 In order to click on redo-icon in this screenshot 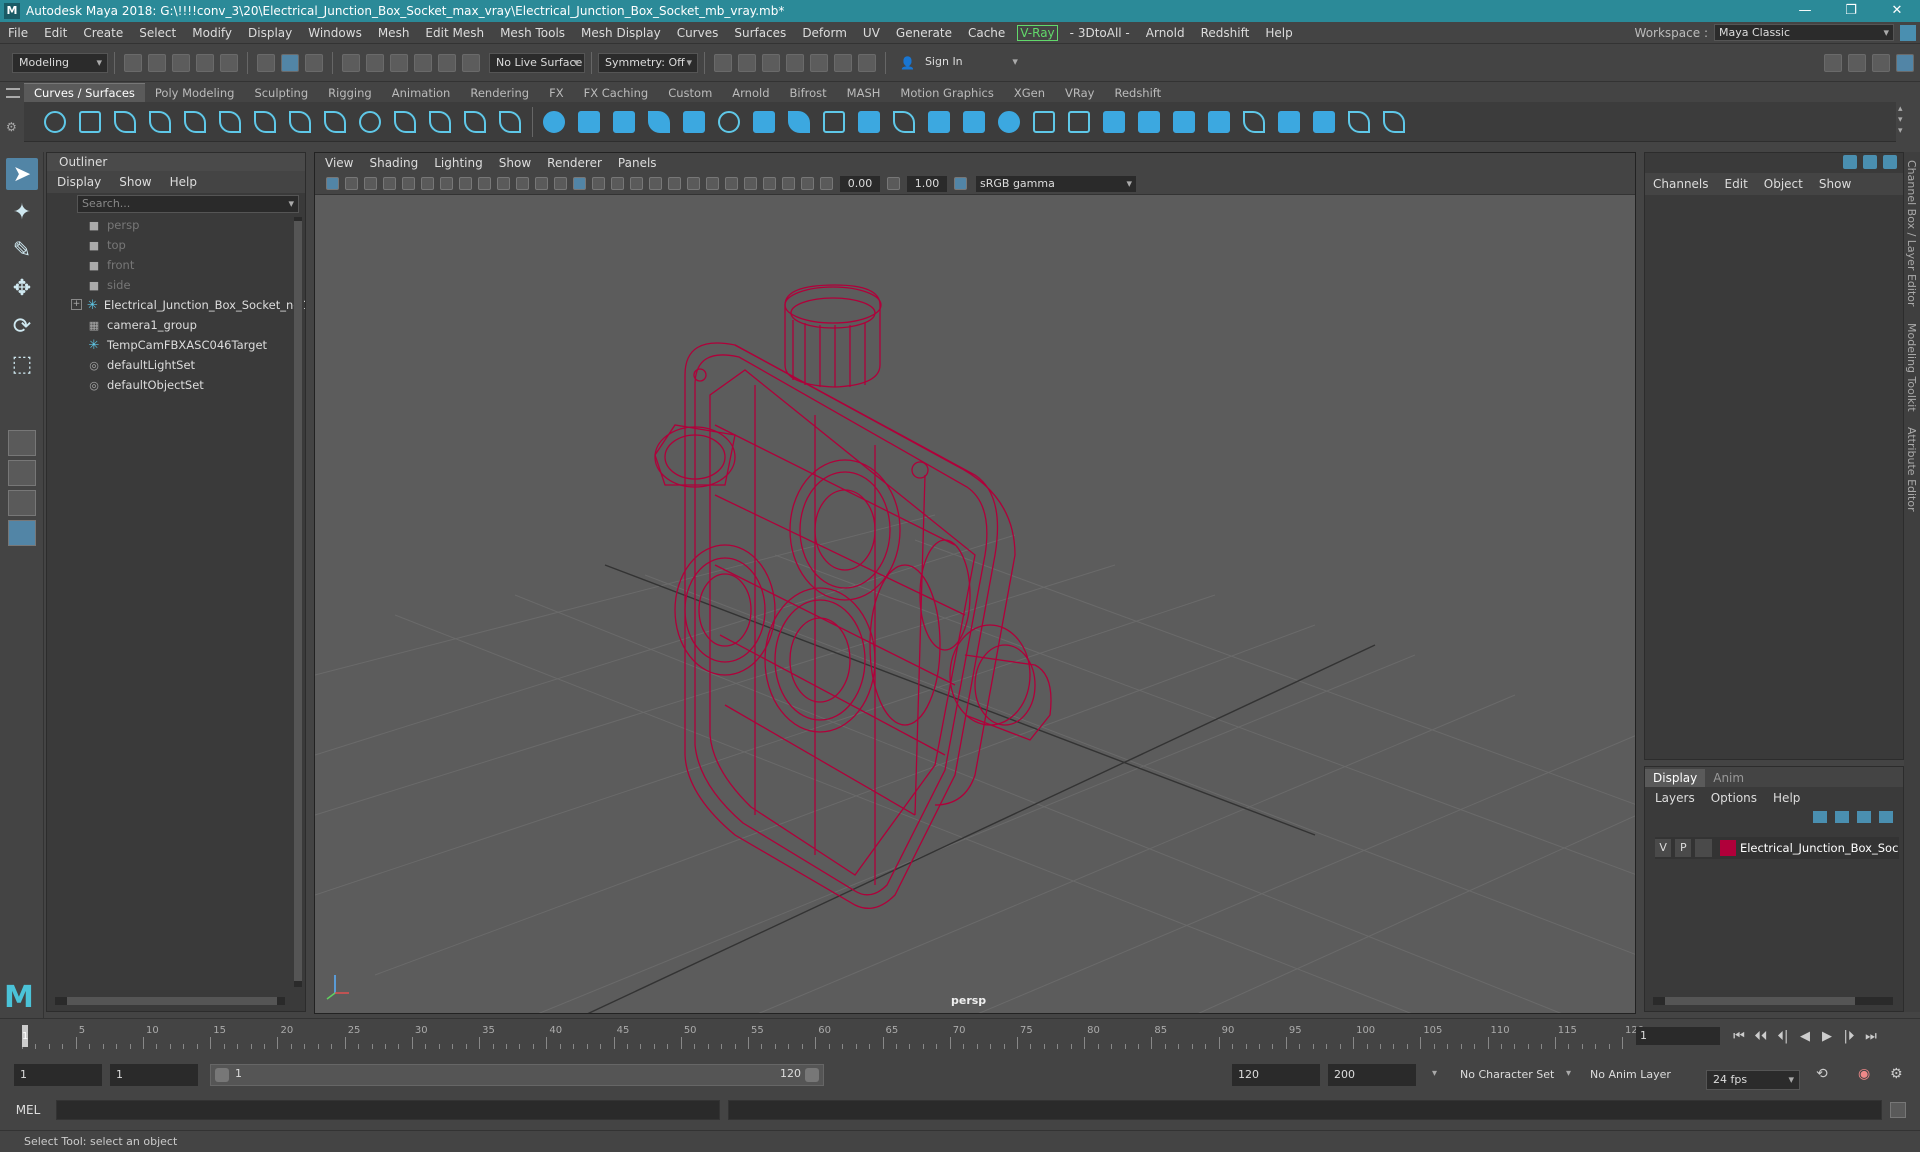, I will do `click(229, 62)`.